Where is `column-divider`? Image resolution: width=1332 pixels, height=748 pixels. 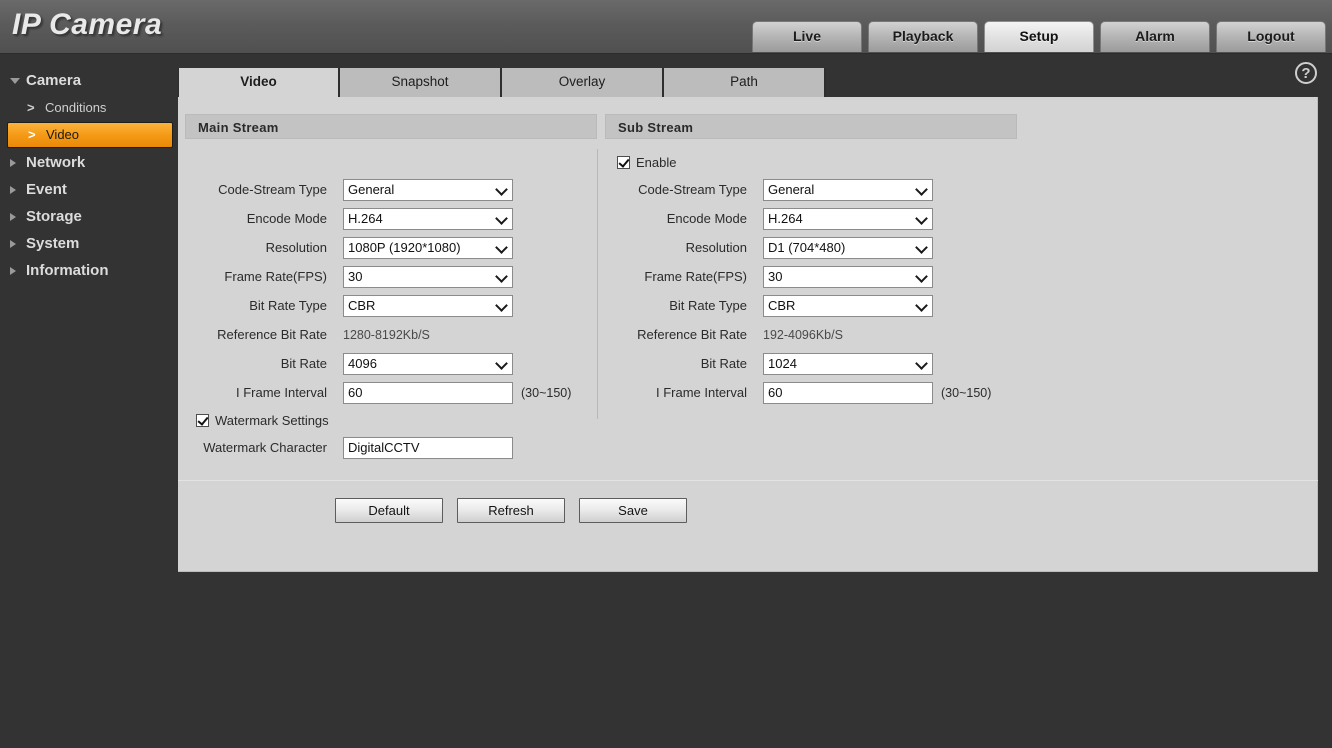
column-divider is located at coordinates (597, 284).